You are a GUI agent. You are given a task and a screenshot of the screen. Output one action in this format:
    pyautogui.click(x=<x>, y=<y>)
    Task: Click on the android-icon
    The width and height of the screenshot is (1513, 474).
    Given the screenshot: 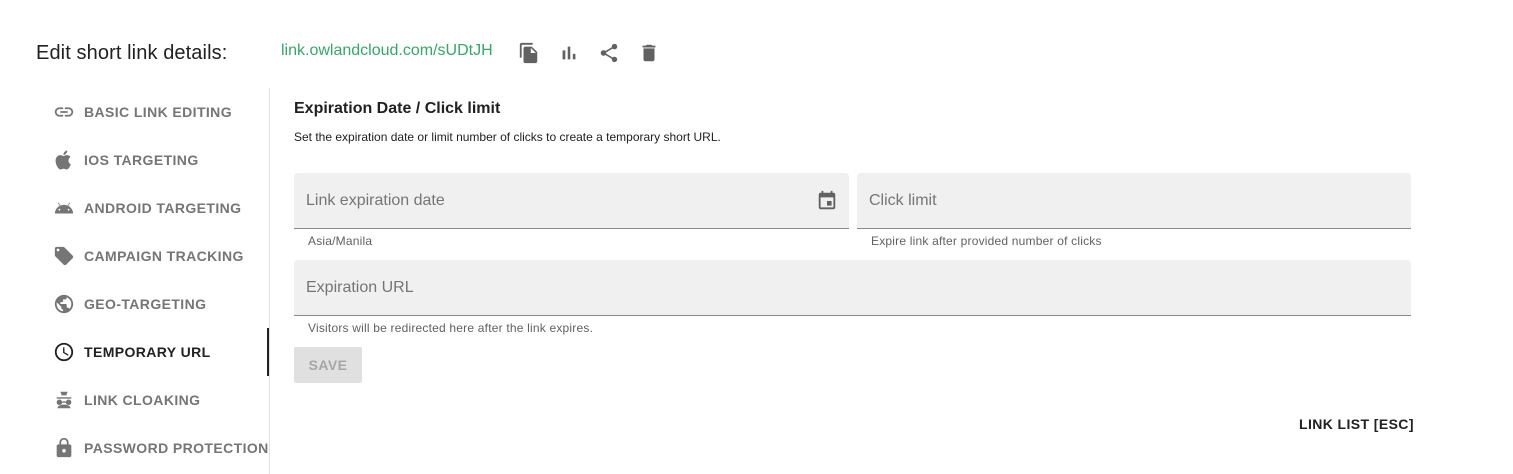 What is the action you would take?
    pyautogui.click(x=64, y=208)
    